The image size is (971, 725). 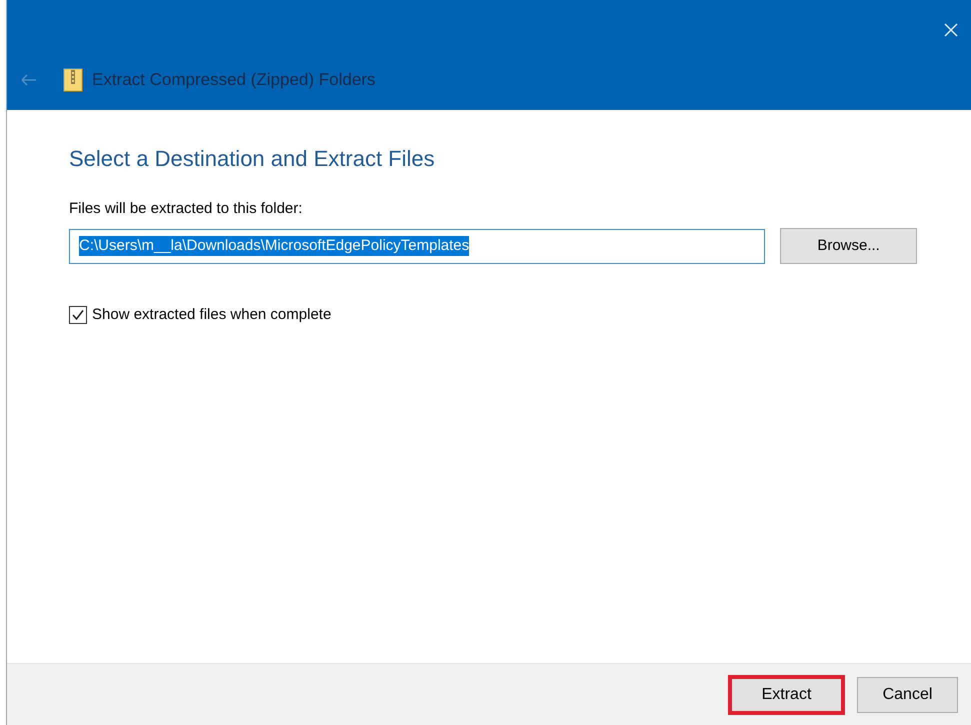 What do you see at coordinates (951, 30) in the screenshot?
I see `close-icon` at bounding box center [951, 30].